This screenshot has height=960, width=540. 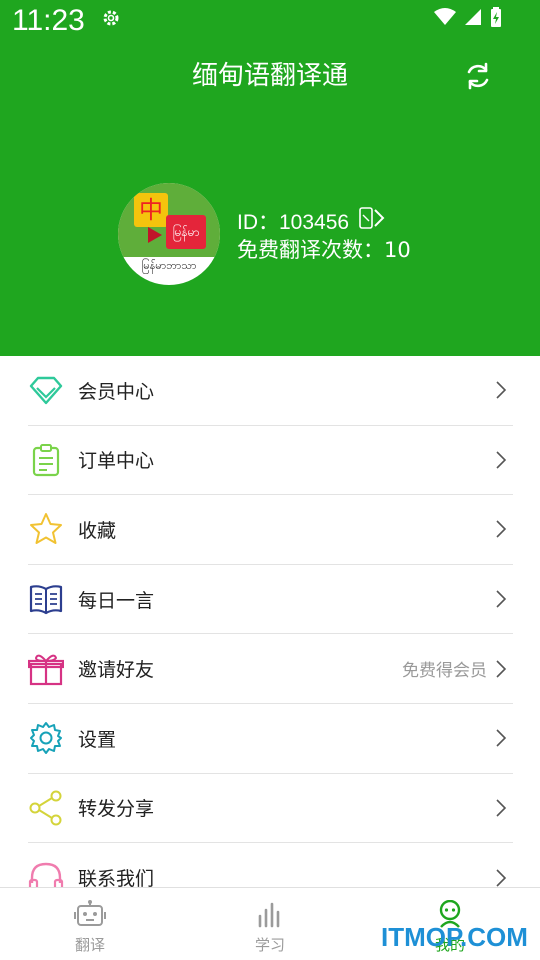 I want to click on menu-item-share: 转发分享, so click(x=270, y=809).